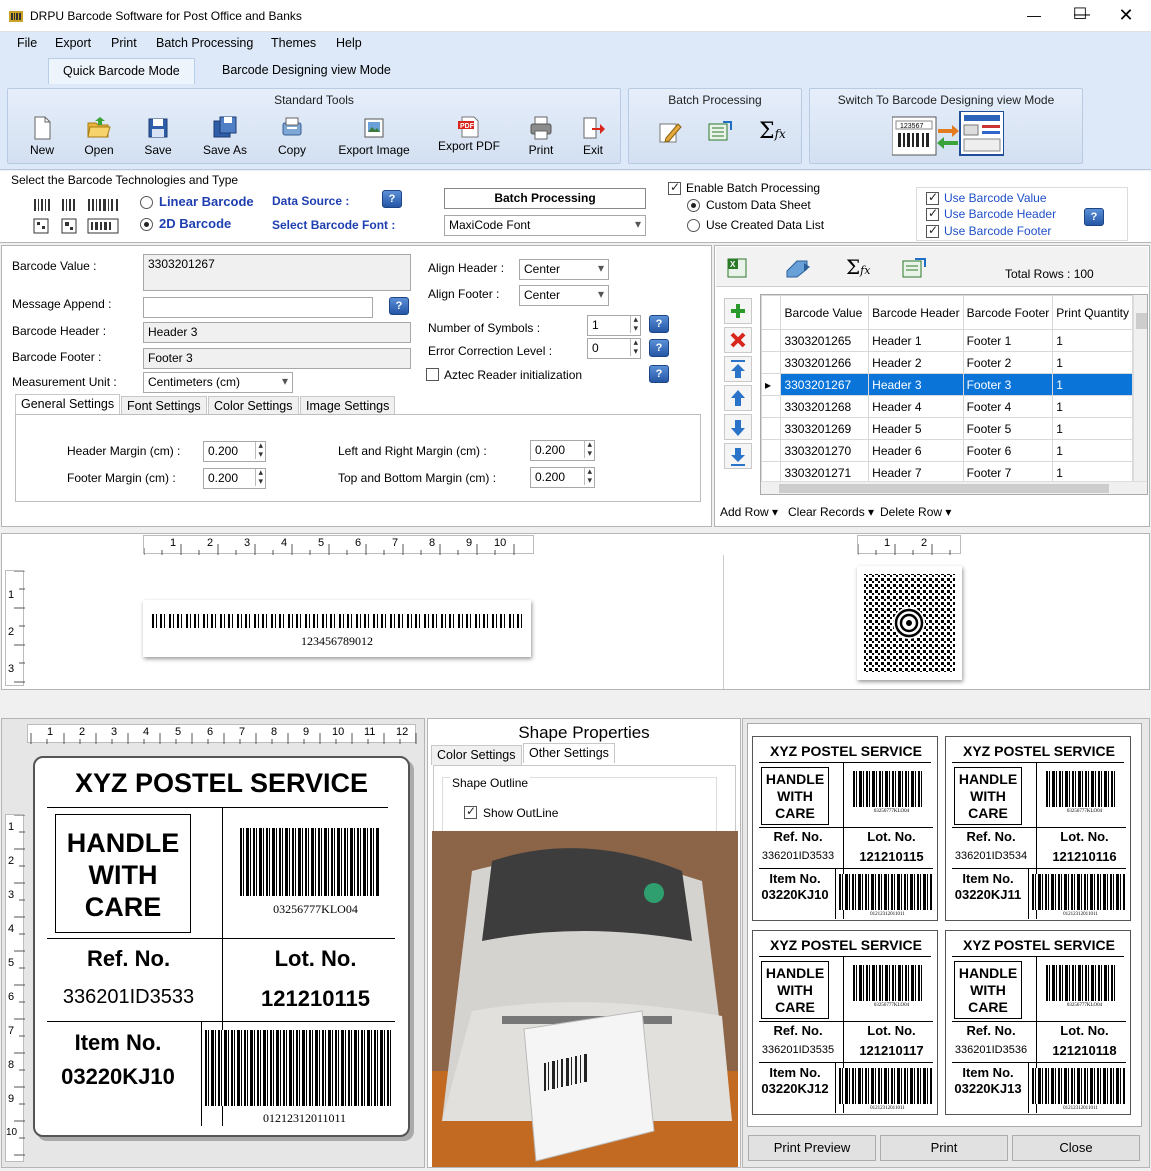 The image size is (1151, 1171). What do you see at coordinates (932, 197) in the screenshot?
I see `use-barcode-value-checkbox` at bounding box center [932, 197].